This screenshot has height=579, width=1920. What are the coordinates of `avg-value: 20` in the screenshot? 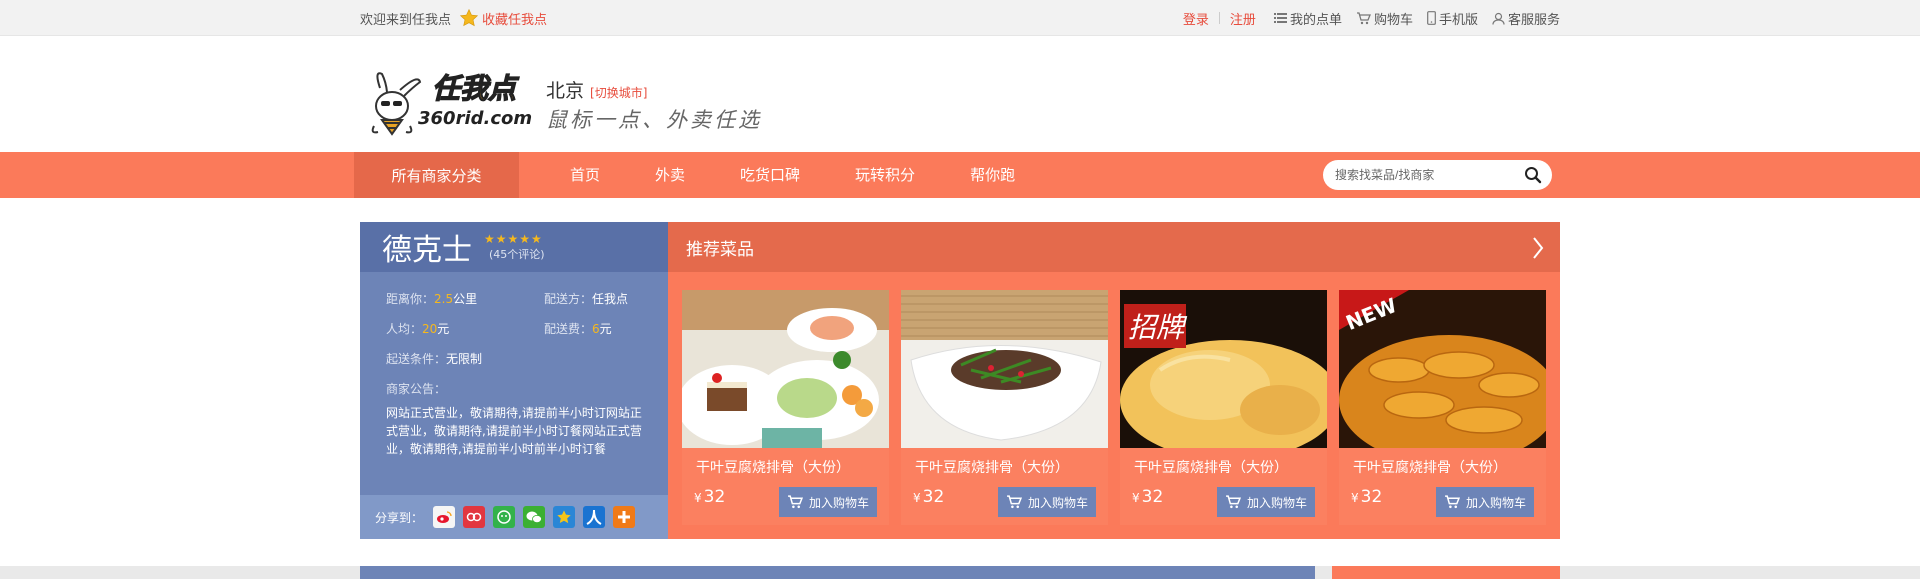 It's located at (430, 329).